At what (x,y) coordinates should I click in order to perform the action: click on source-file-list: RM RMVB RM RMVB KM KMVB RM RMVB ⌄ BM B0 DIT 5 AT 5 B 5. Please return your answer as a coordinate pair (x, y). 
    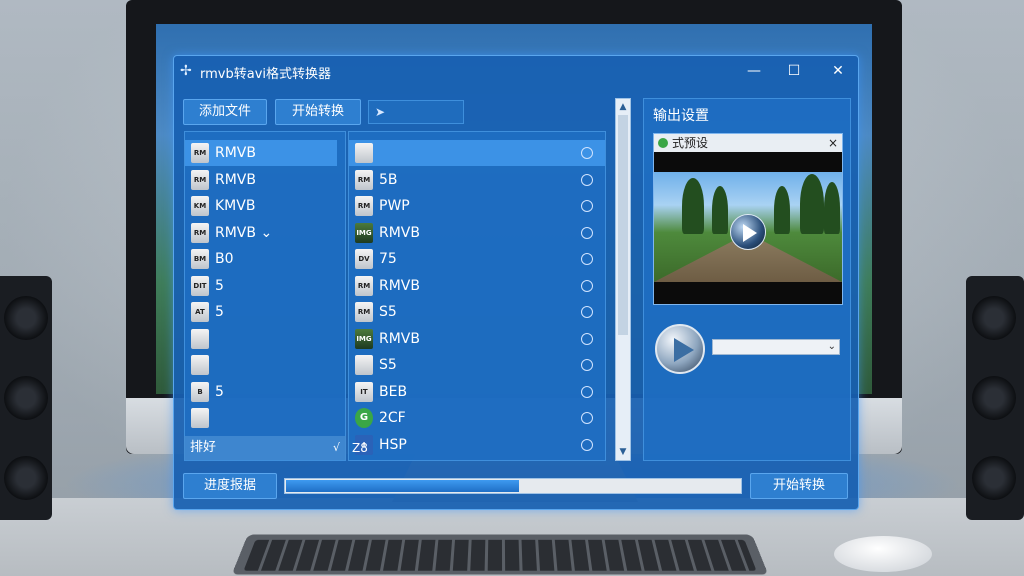
    Looking at the image, I should click on (265, 296).